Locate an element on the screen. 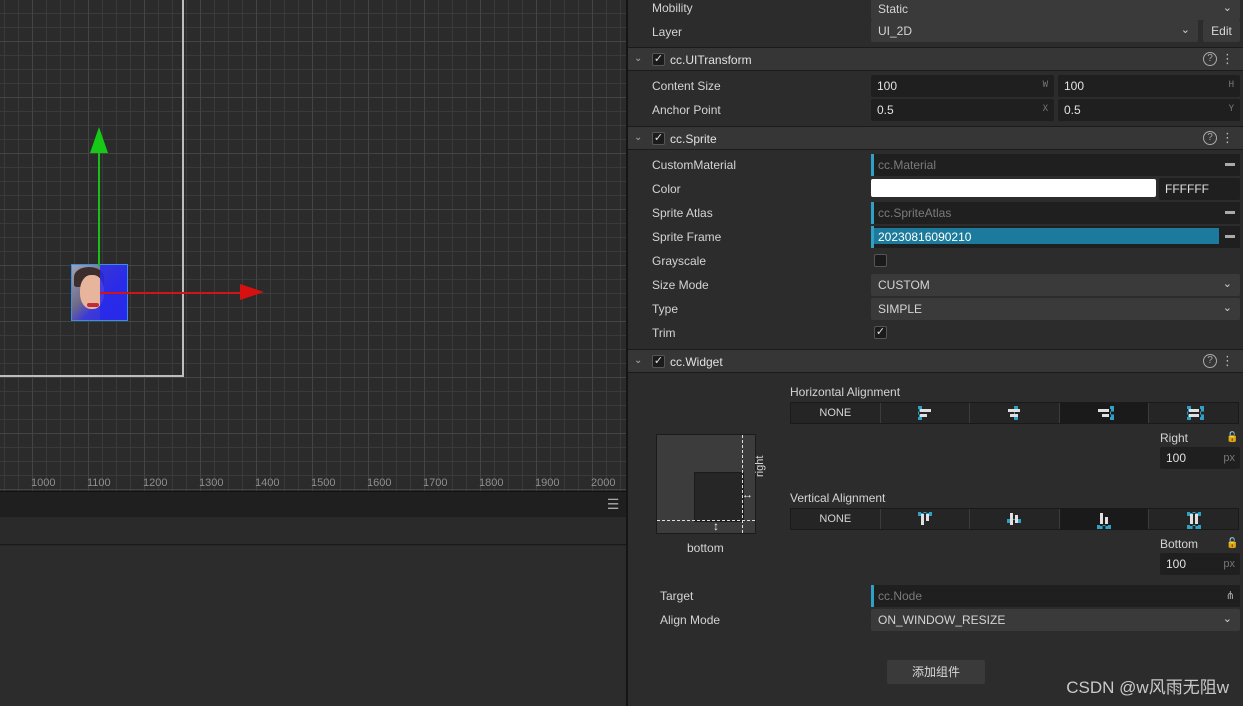  grayscale-checkbox is located at coordinates (880, 260).